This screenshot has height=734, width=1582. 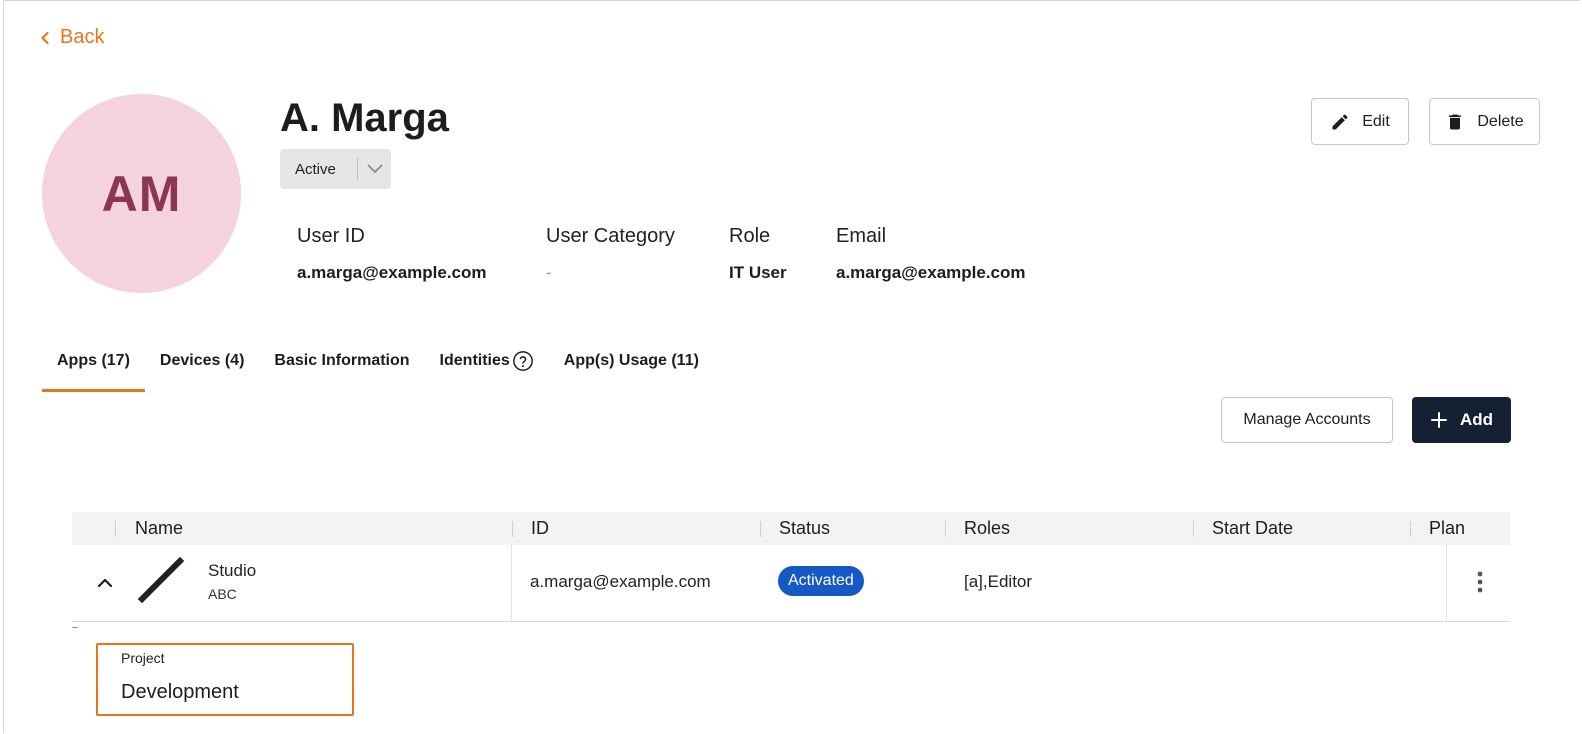 What do you see at coordinates (758, 272) in the screenshot?
I see `info-value: IT User` at bounding box center [758, 272].